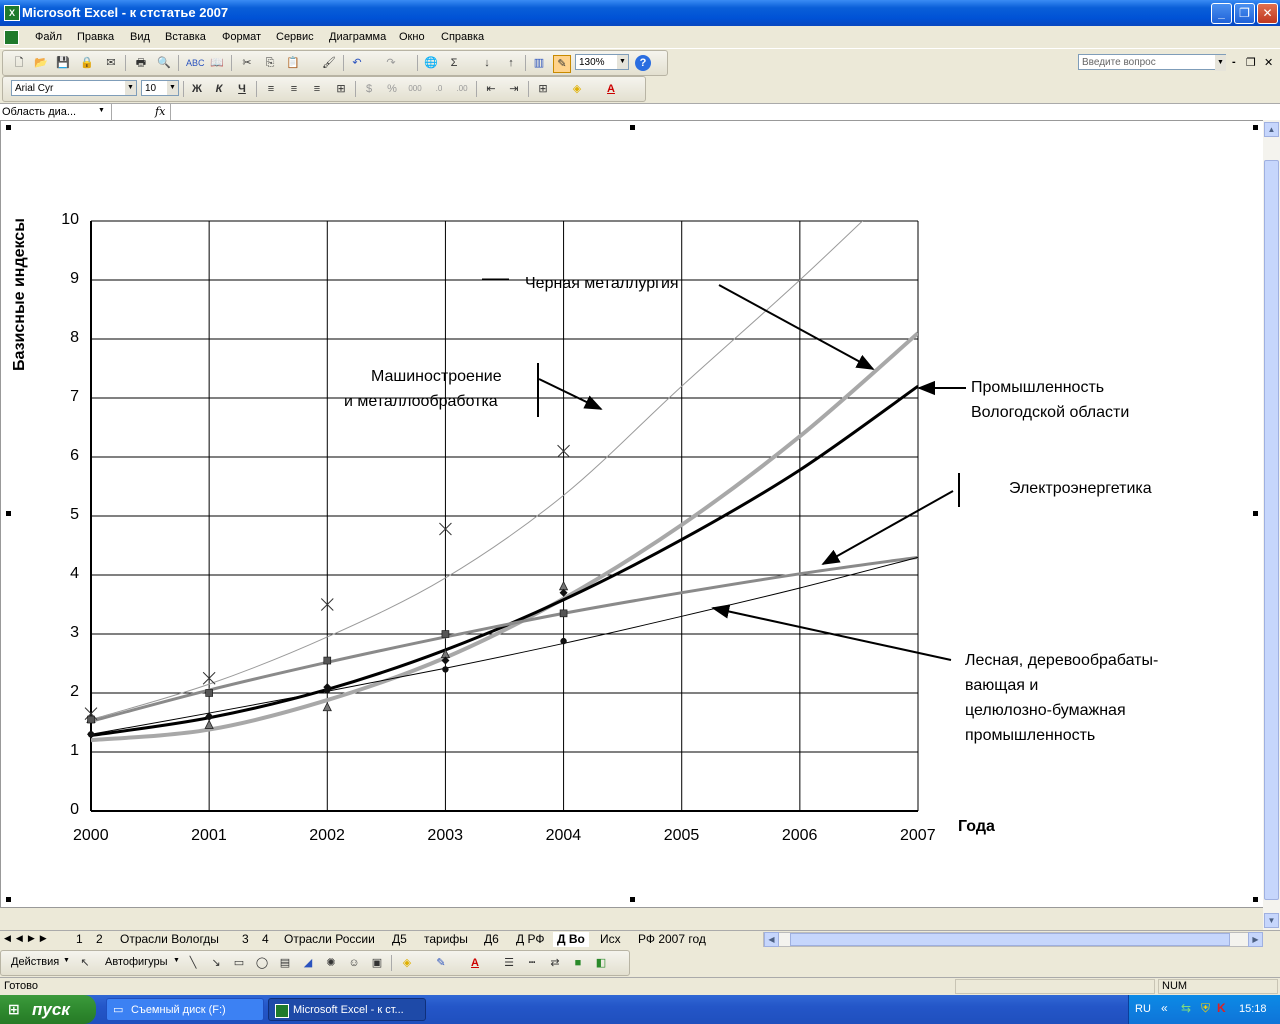  What do you see at coordinates (160, 111) in the screenshot?
I see `function-icon: fx` at bounding box center [160, 111].